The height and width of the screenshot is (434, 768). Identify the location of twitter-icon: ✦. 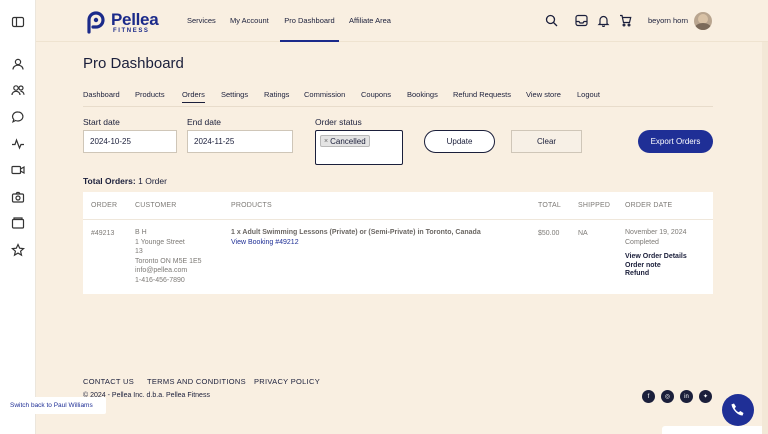
(705, 396).